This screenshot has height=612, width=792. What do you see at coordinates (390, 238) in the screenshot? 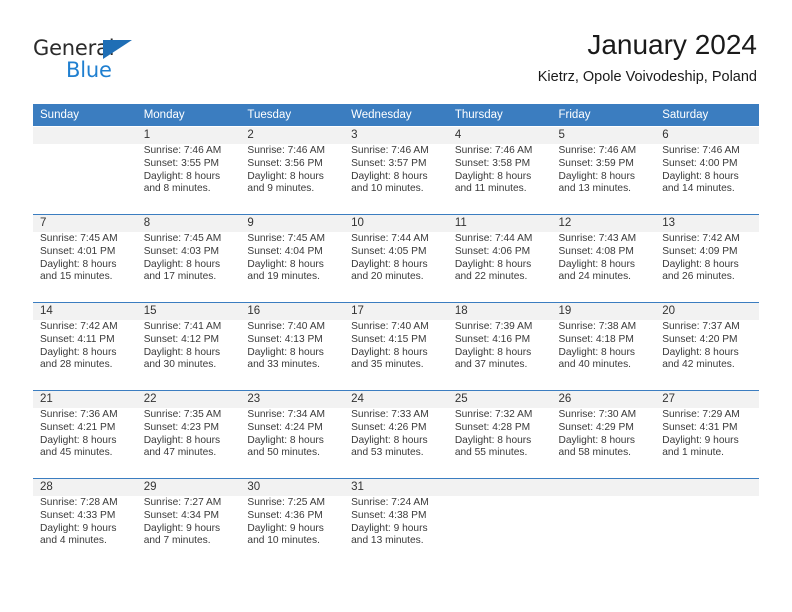
I see `sunrise-text: Sunrise: 7:44 AM` at bounding box center [390, 238].